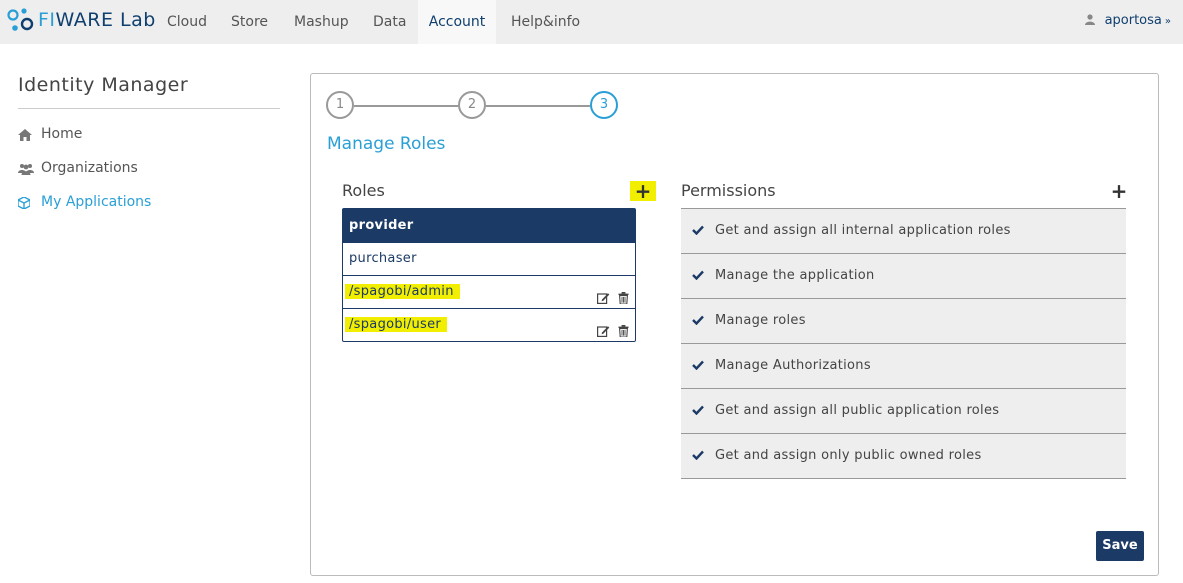 This screenshot has width=1183, height=583. I want to click on role-name: /spagobi/admin, so click(402, 291).